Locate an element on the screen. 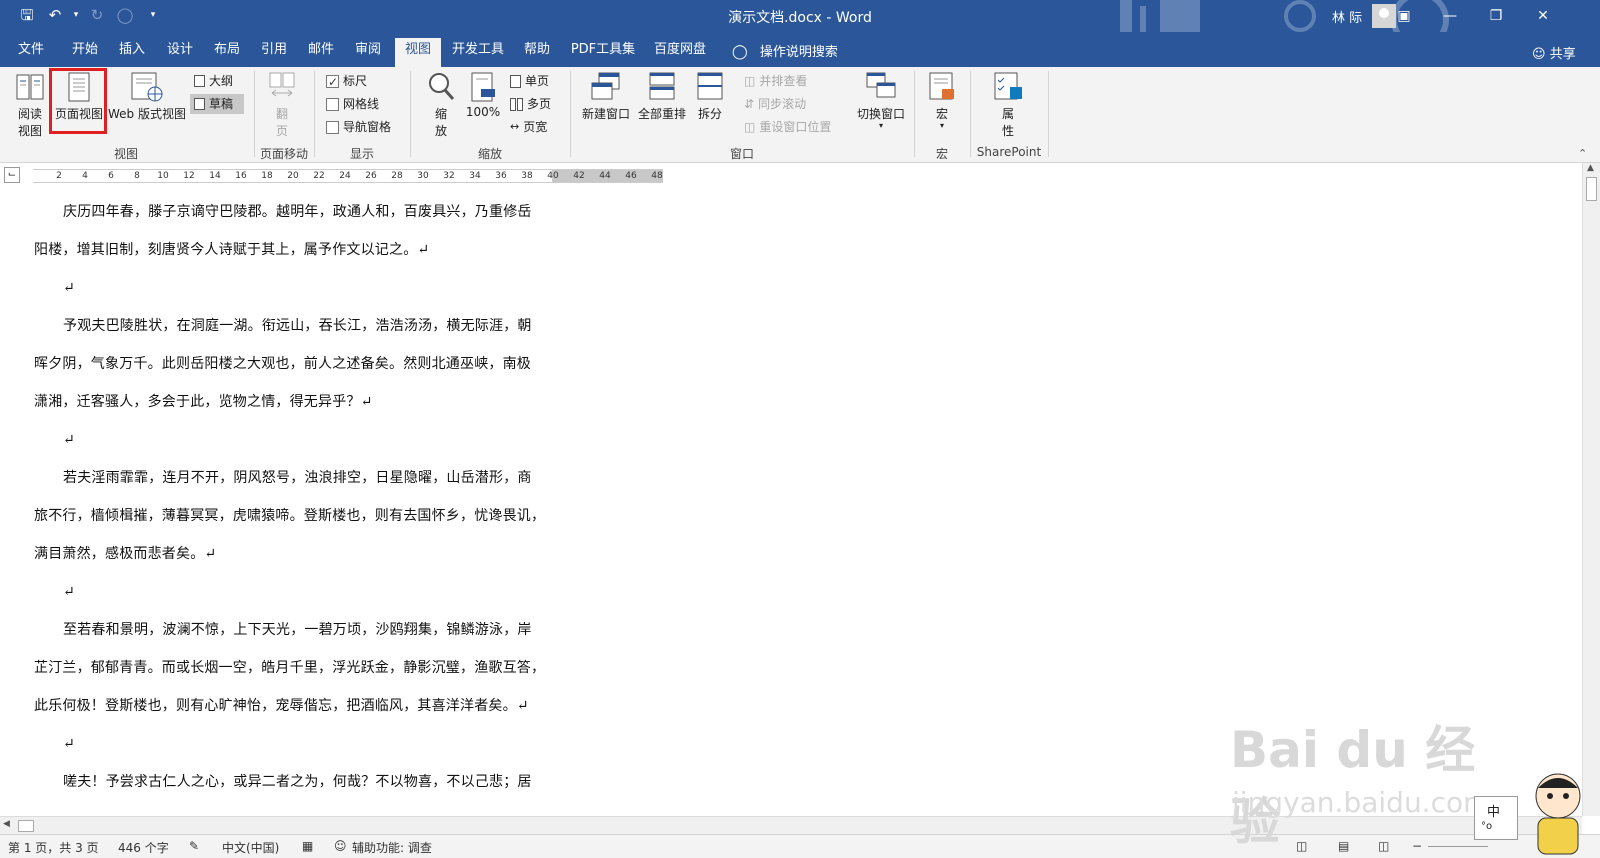 Image resolution: width=1600 pixels, height=858 pixels. tab-baidu-netdisk: 百度网盘 is located at coordinates (680, 52).